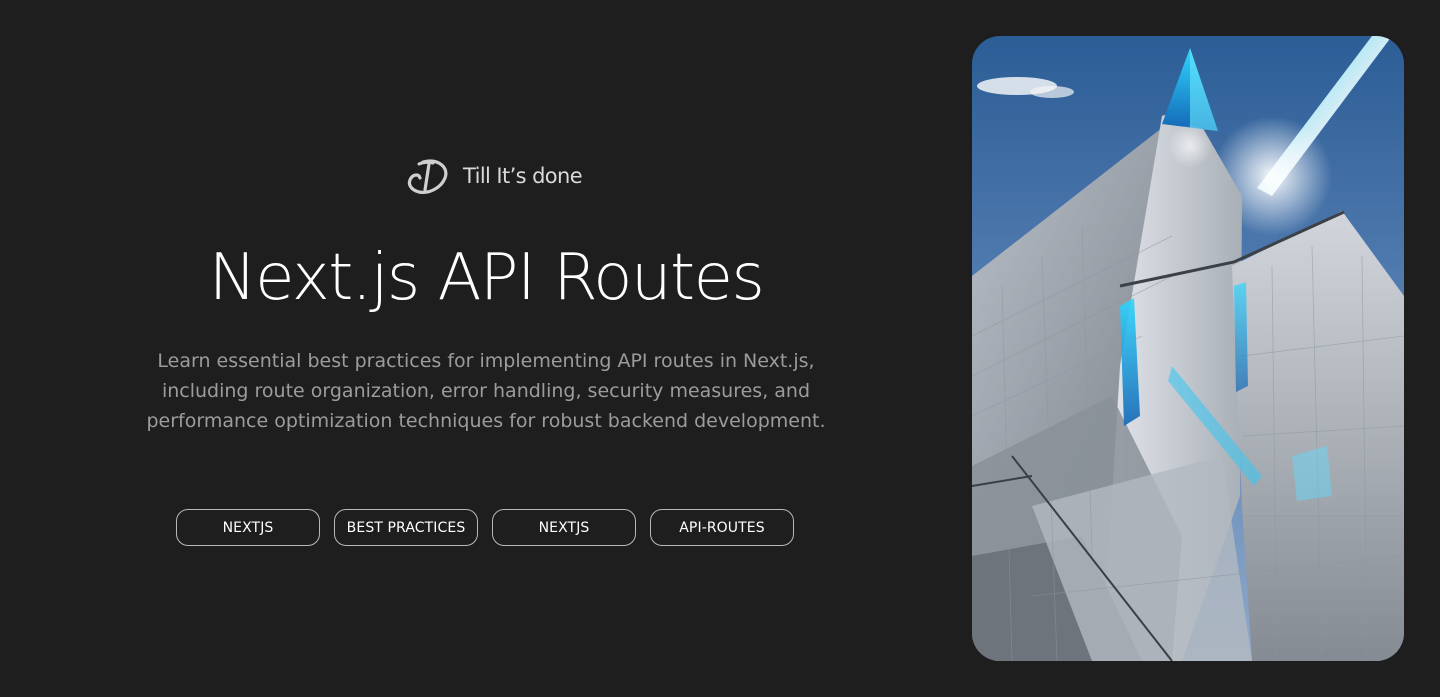  What do you see at coordinates (722, 527) in the screenshot?
I see `tag-api-routes: API-ROUTES` at bounding box center [722, 527].